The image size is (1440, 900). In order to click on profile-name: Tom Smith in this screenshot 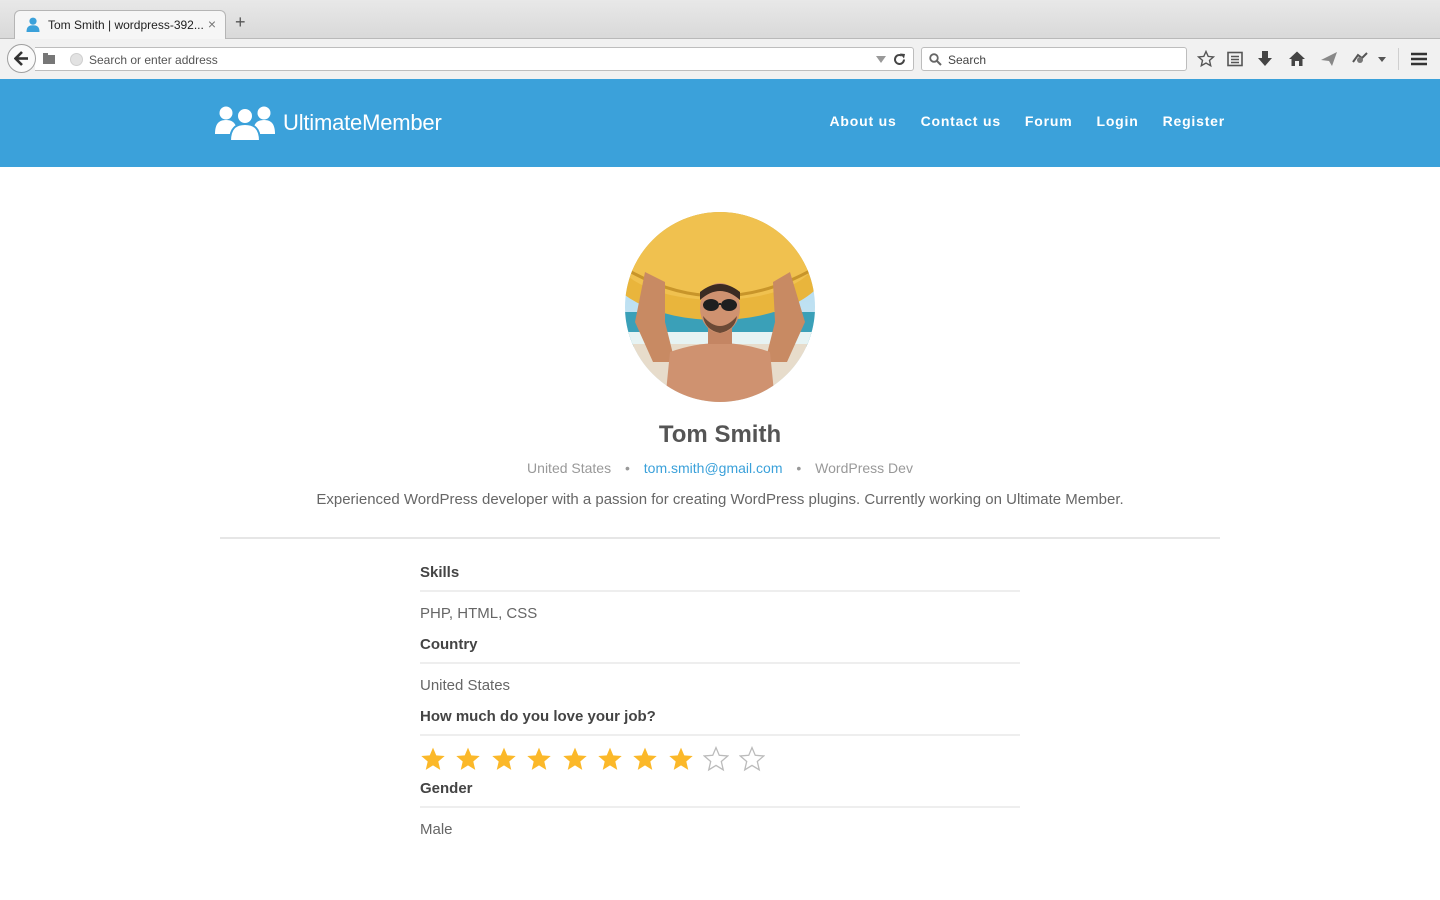, I will do `click(720, 434)`.